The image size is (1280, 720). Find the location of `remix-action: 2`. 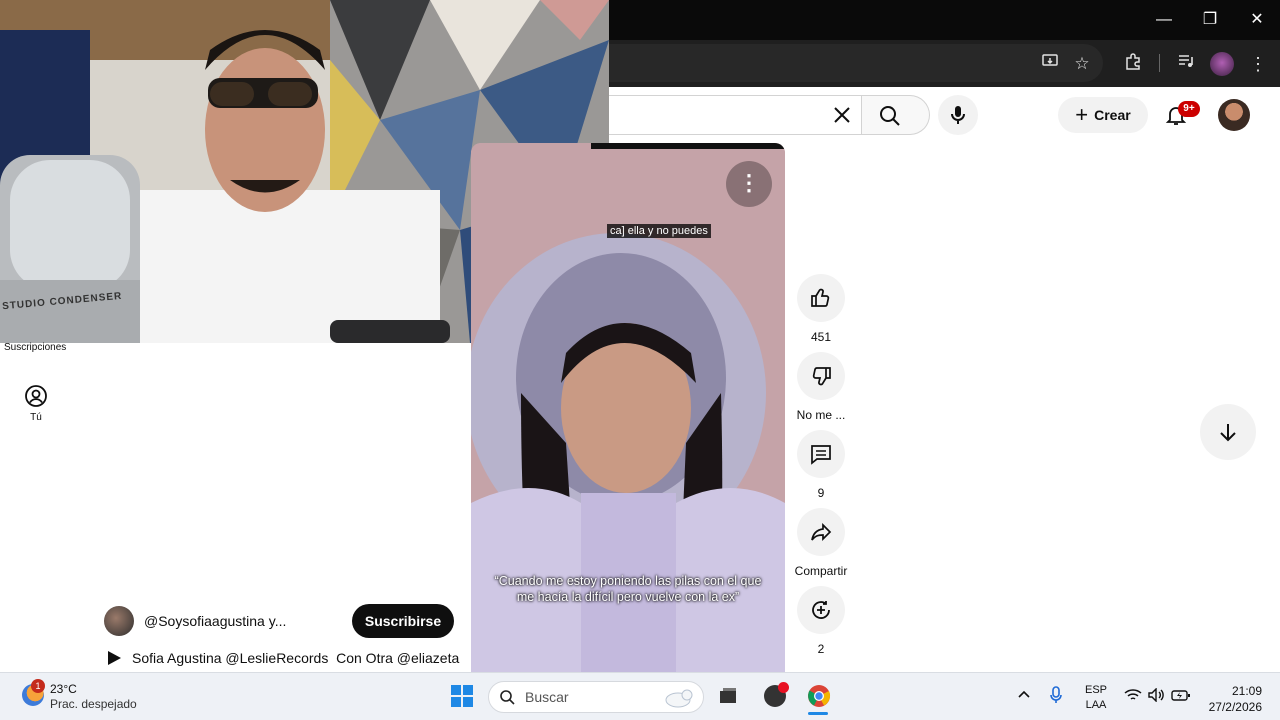

remix-action: 2 is located at coordinates (821, 621).